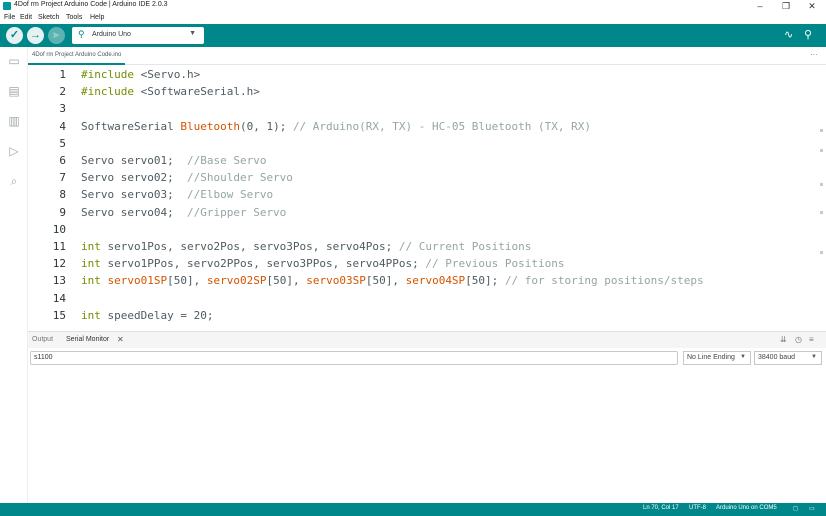  Describe the element at coordinates (746, 508) in the screenshot. I see `board-port: Arduino Uno on COM5` at that location.